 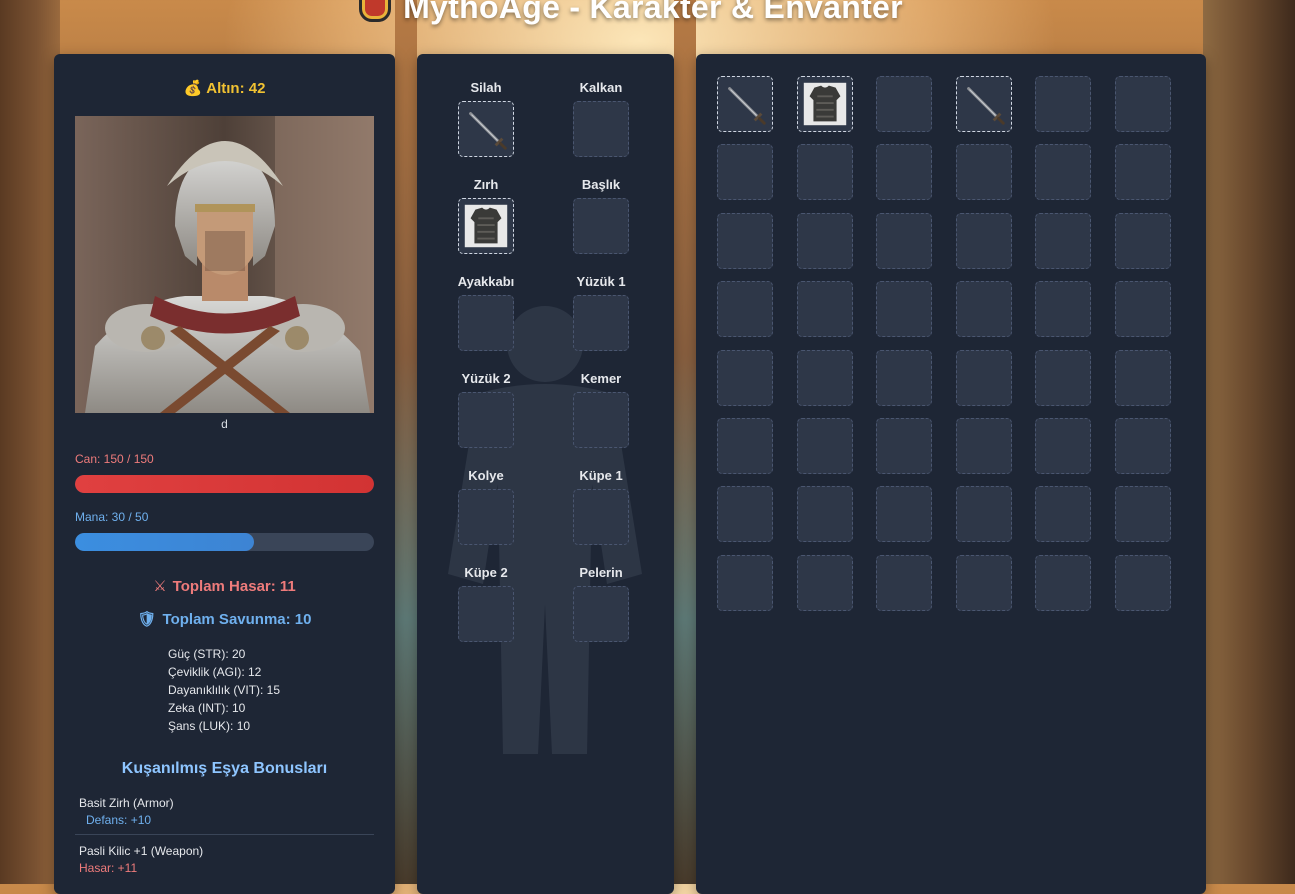 What do you see at coordinates (224, 768) in the screenshot?
I see `bonus-section-title: Kuşanılmış Eşya Bonusları` at bounding box center [224, 768].